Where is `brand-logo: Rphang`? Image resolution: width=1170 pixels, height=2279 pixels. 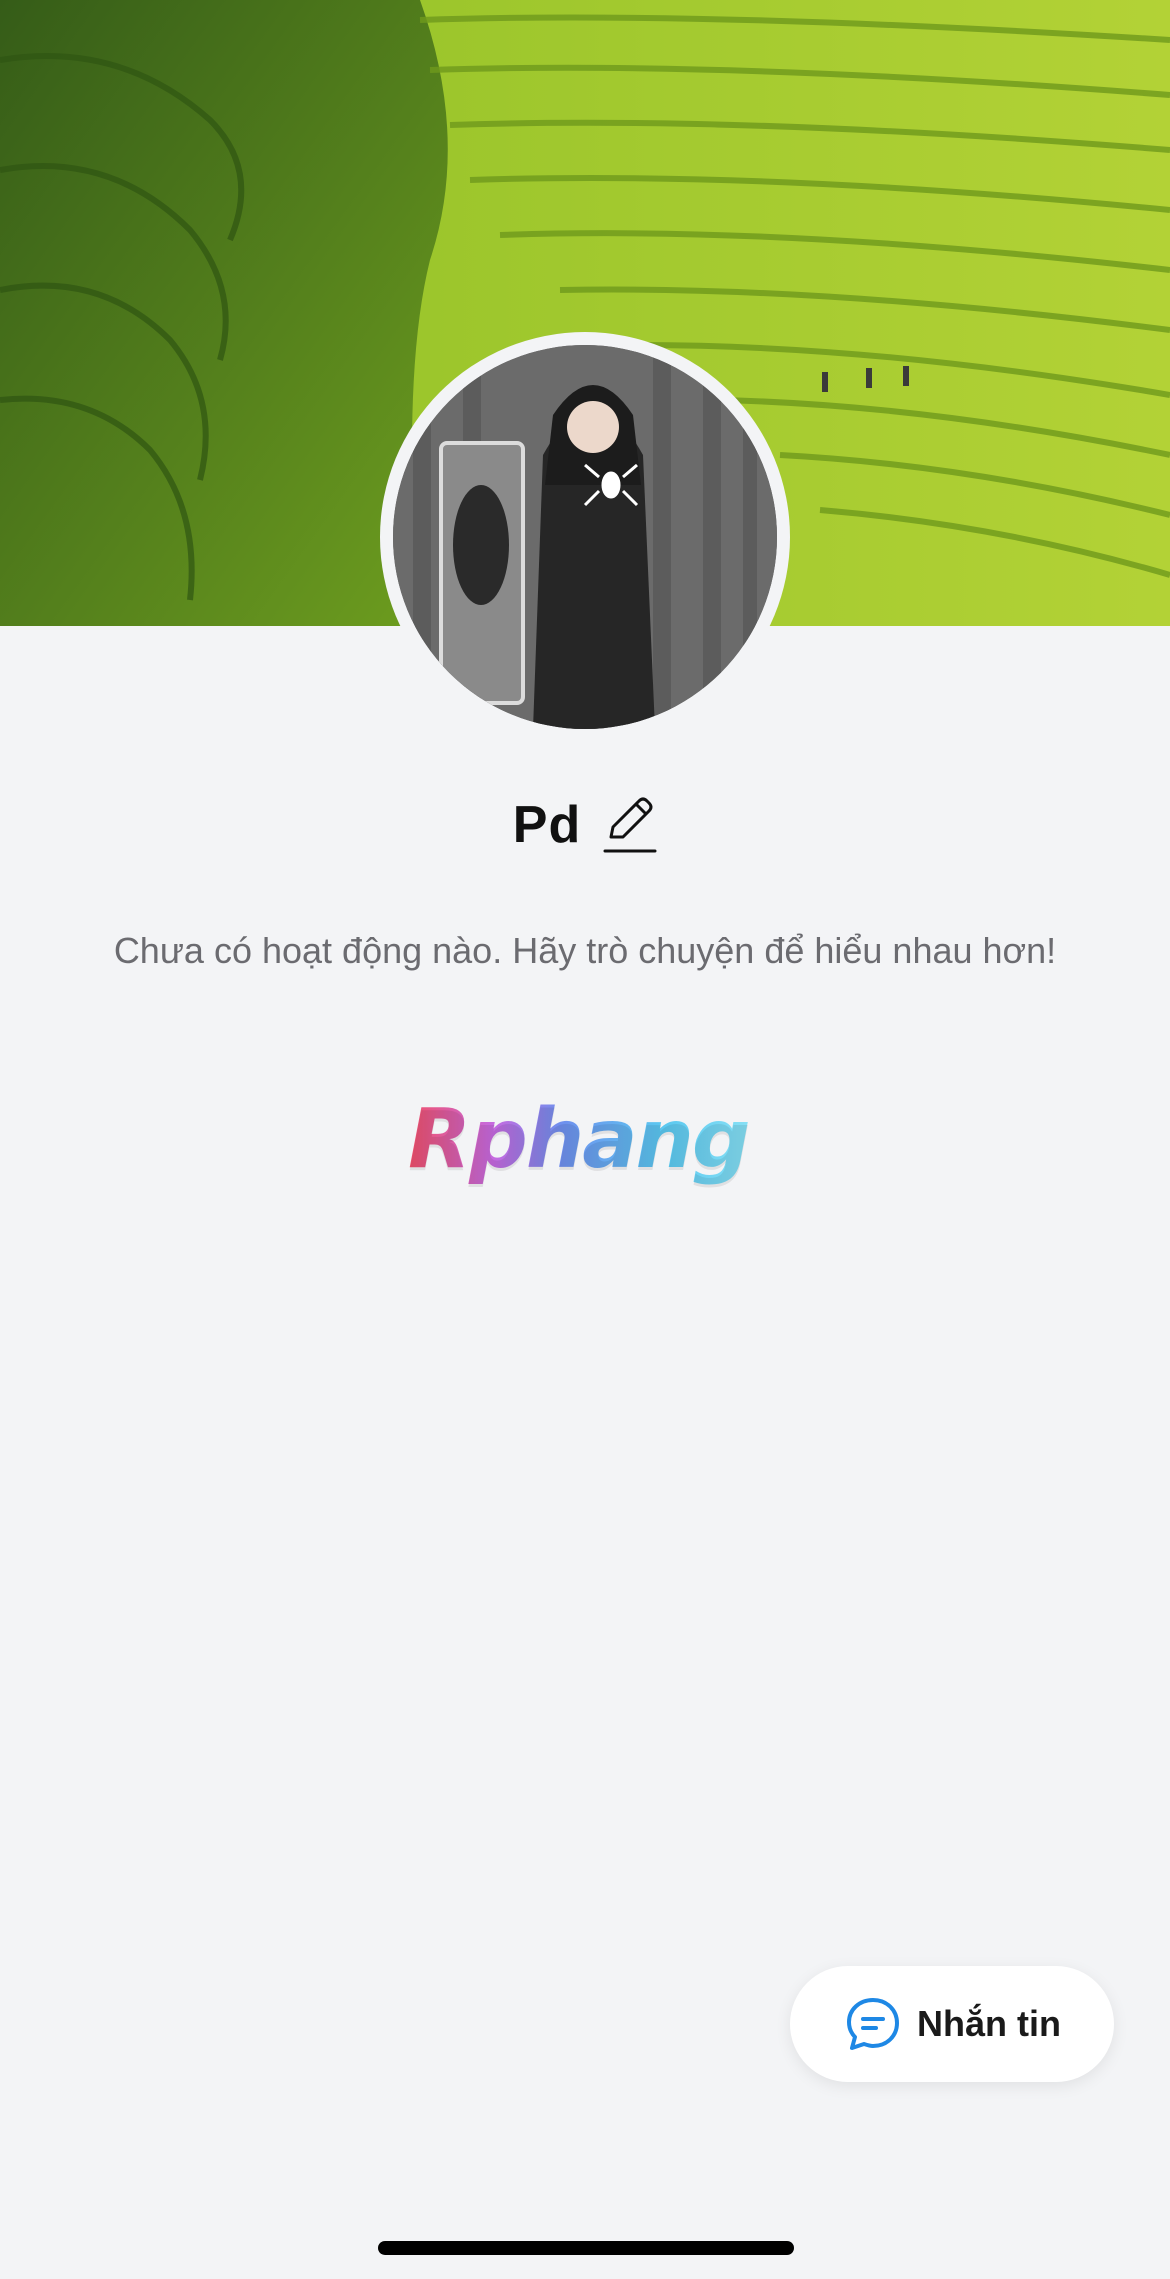 brand-logo: Rphang is located at coordinates (588, 1140).